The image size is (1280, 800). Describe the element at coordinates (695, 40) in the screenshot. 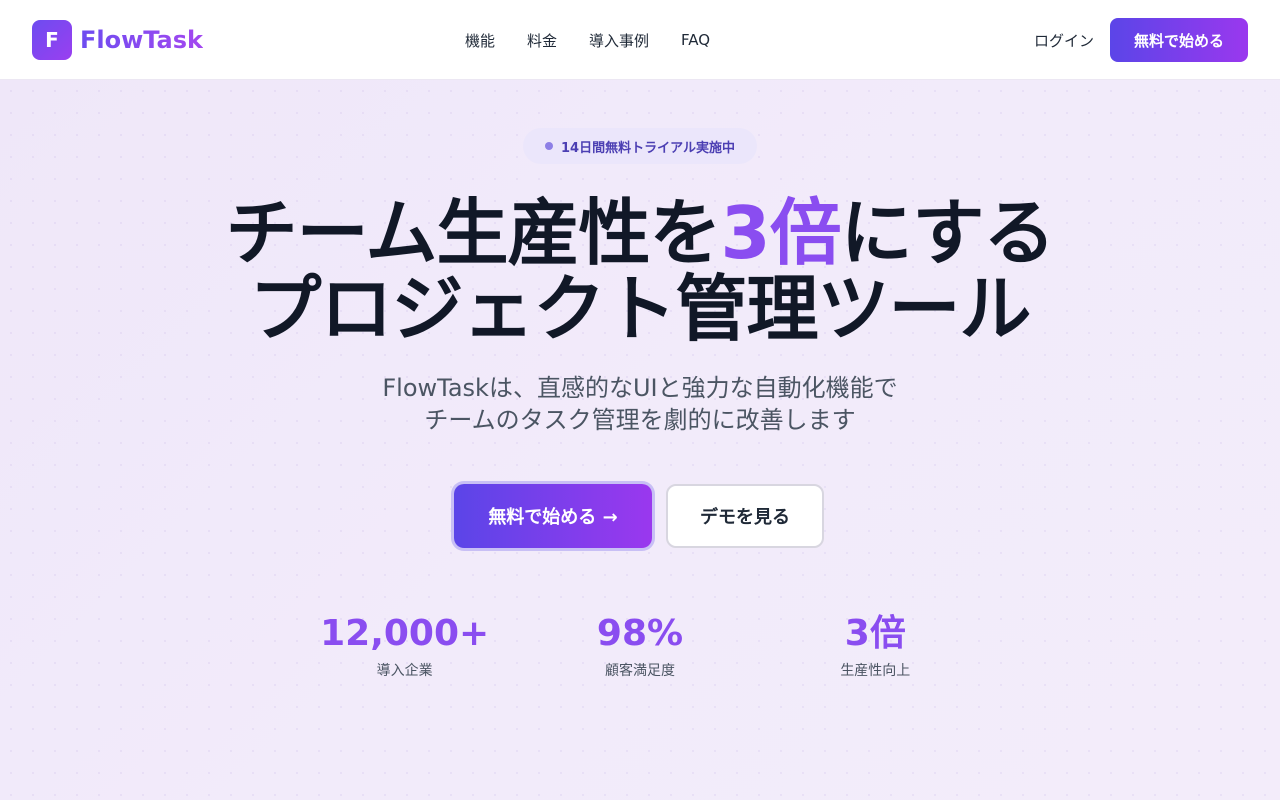

I see `nav-item-faq: FAQ` at that location.